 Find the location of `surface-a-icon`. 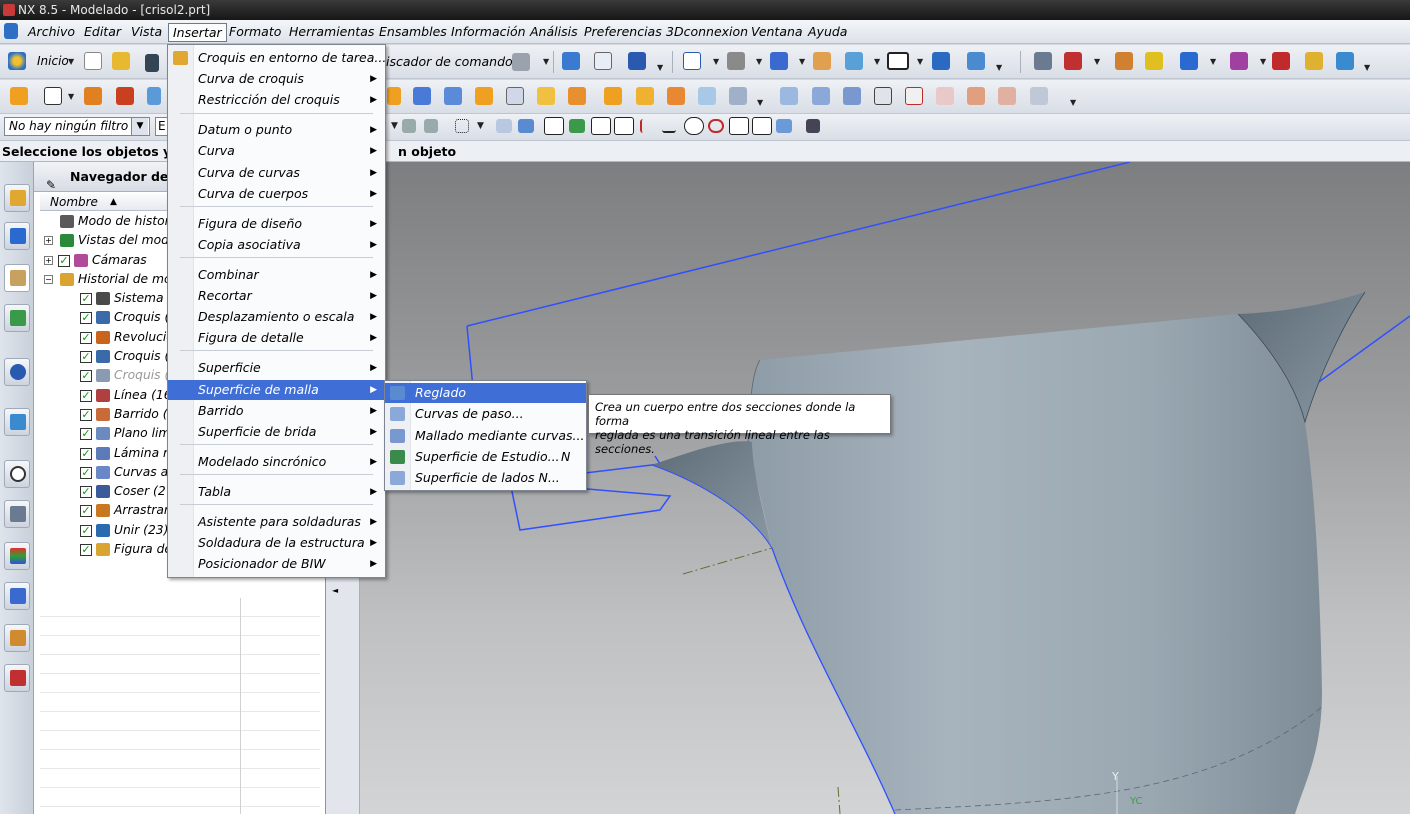

surface-a-icon is located at coordinates (789, 96).